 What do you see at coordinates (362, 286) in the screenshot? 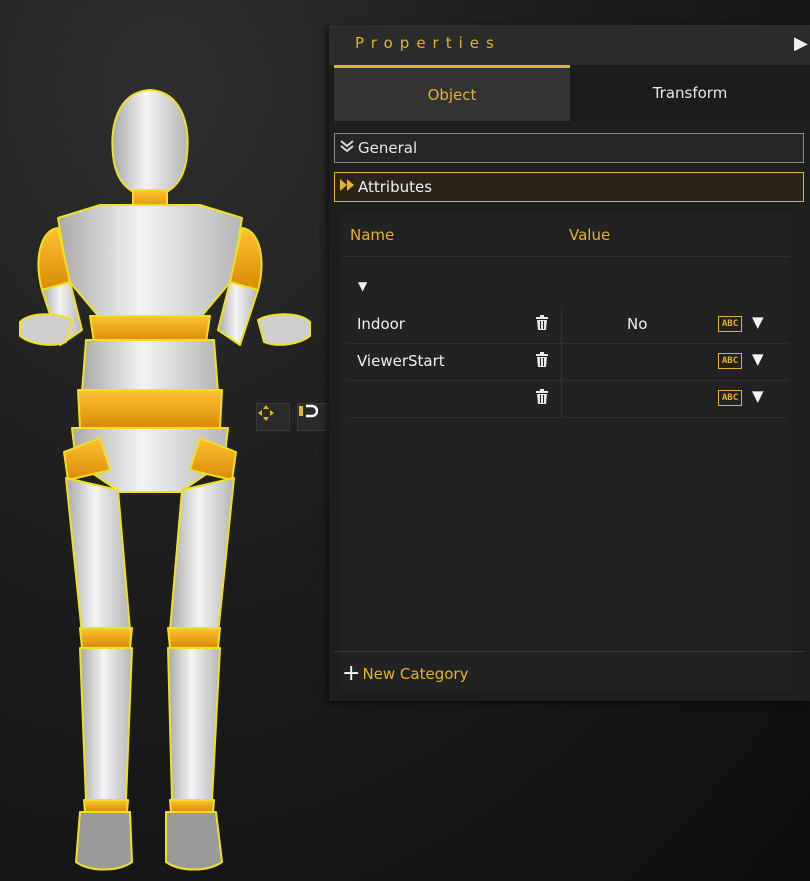
I see `group-toggle: ▼` at bounding box center [362, 286].